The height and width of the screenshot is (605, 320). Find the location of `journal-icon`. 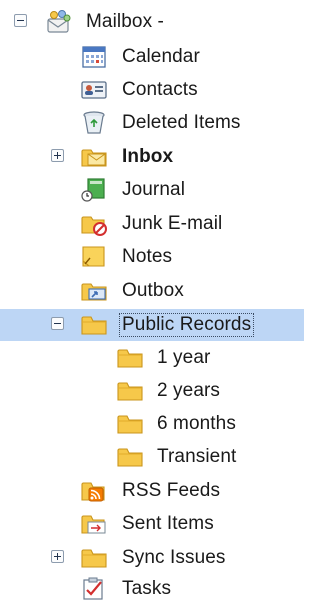

journal-icon is located at coordinates (94, 189).